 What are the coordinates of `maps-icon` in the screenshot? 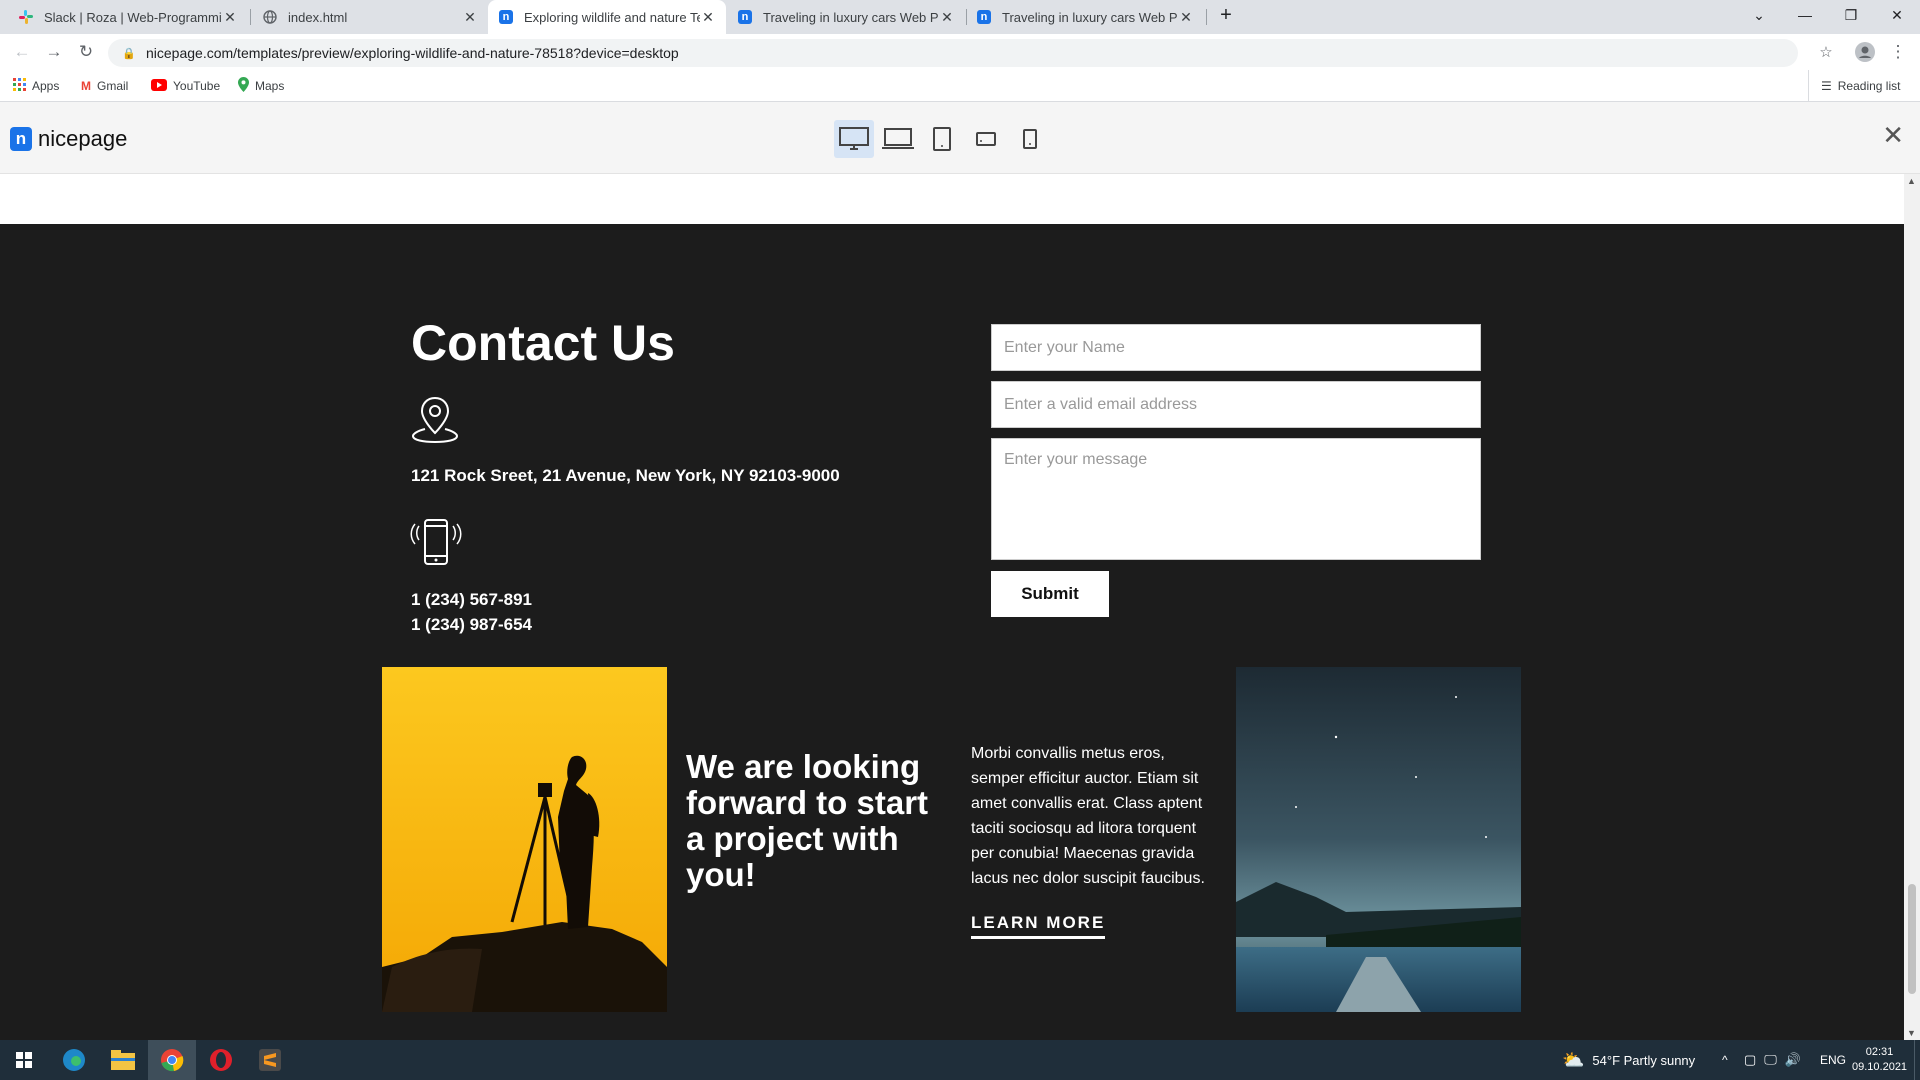 It's located at (243, 86).